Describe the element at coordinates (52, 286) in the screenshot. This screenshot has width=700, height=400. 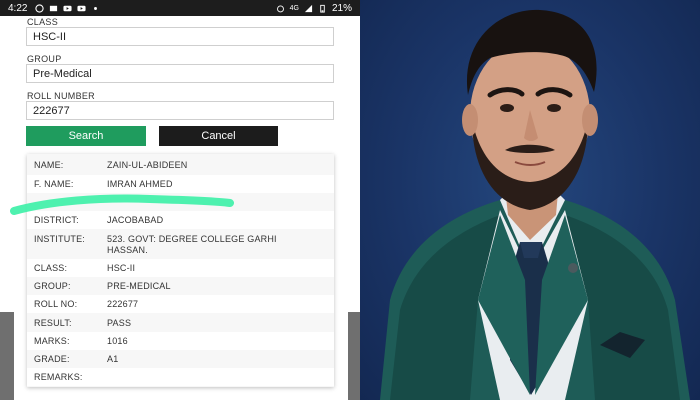
I see `result-key: GROUP:` at that location.